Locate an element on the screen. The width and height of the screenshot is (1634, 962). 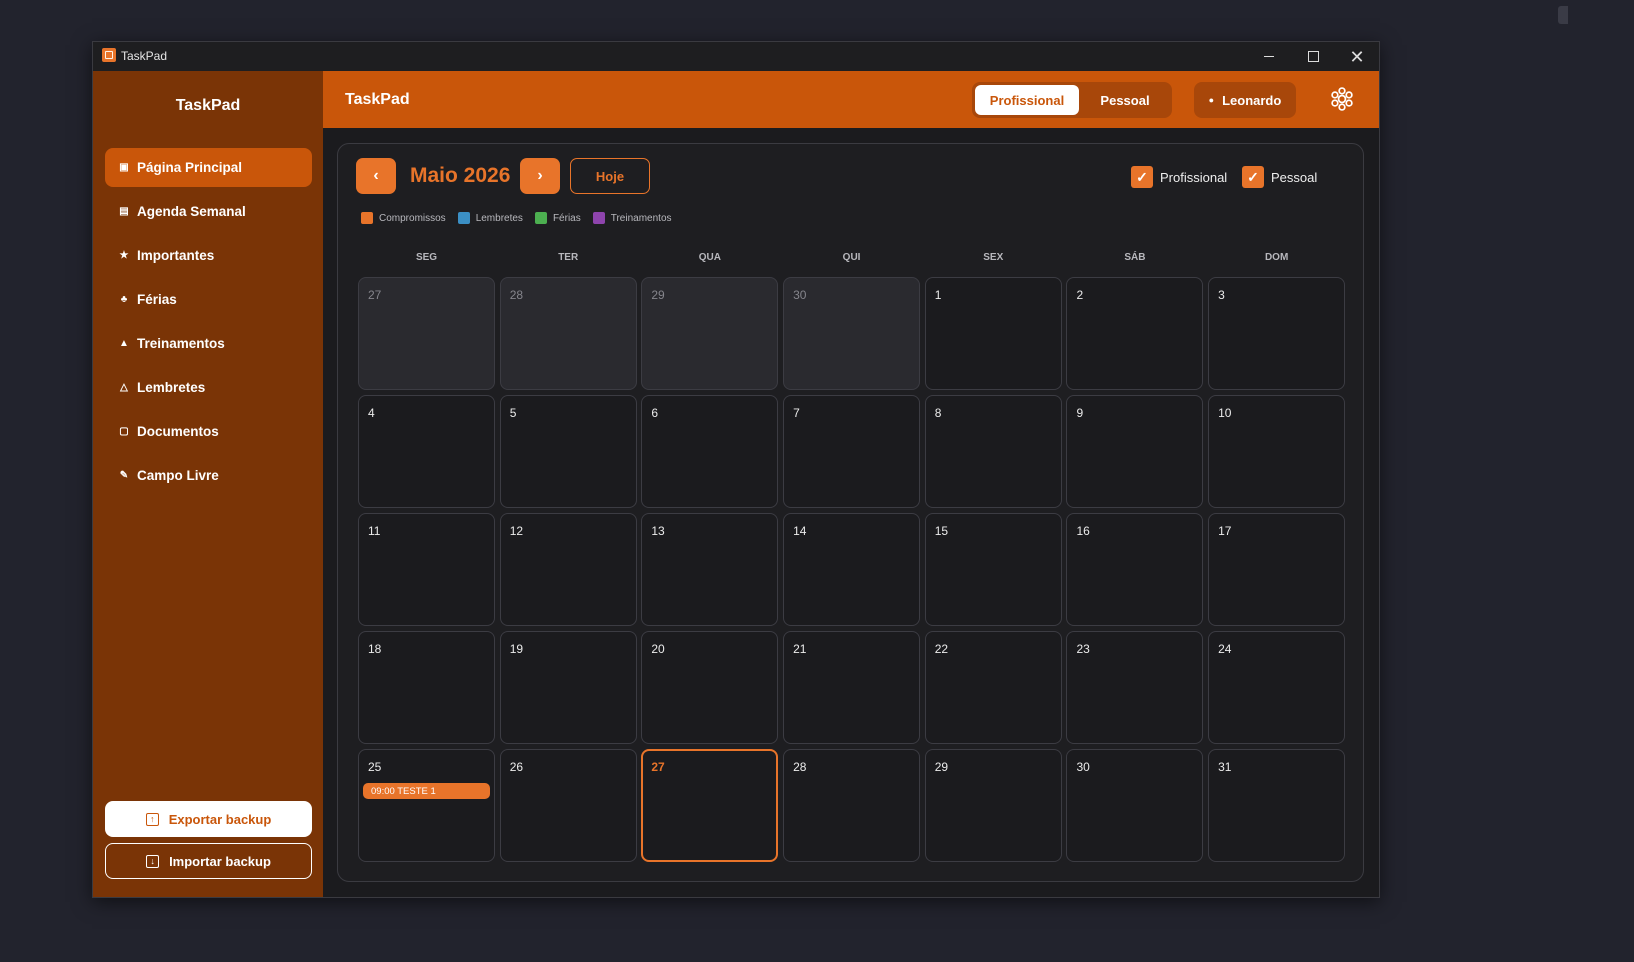
day-cell: 22 is located at coordinates (993, 687).